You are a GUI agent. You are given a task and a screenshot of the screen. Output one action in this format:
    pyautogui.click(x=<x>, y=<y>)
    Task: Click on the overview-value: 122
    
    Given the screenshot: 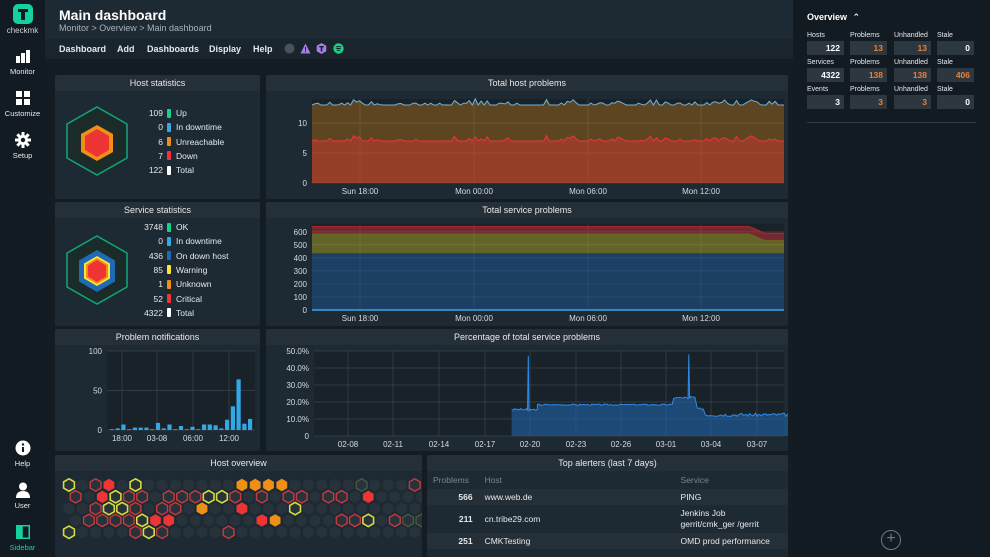 What is the action you would take?
    pyautogui.click(x=825, y=48)
    